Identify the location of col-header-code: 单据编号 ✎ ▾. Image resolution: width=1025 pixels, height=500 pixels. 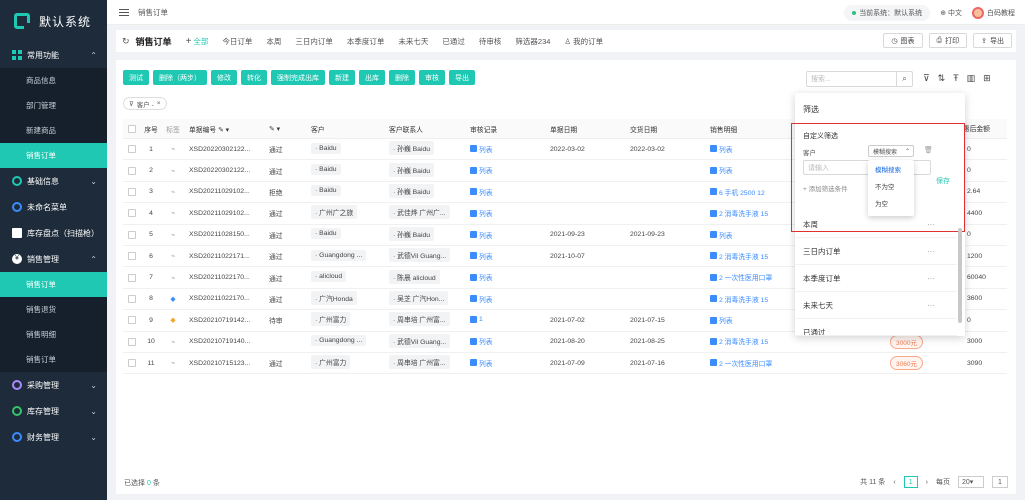
(225, 129).